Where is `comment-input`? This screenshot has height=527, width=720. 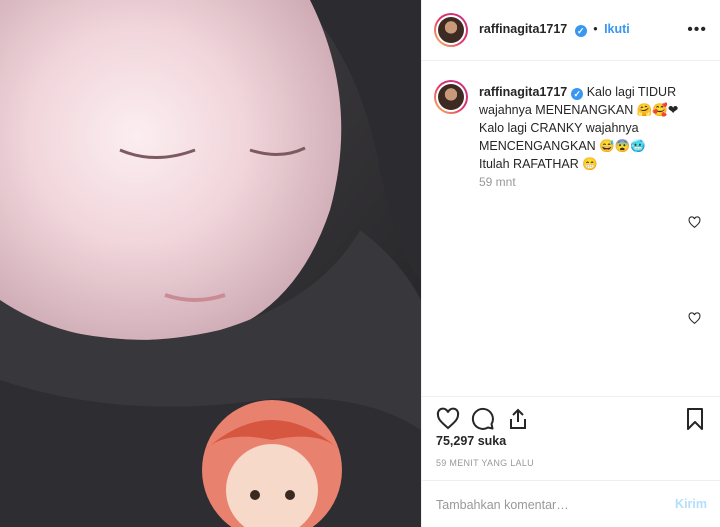 comment-input is located at coordinates (546, 505).